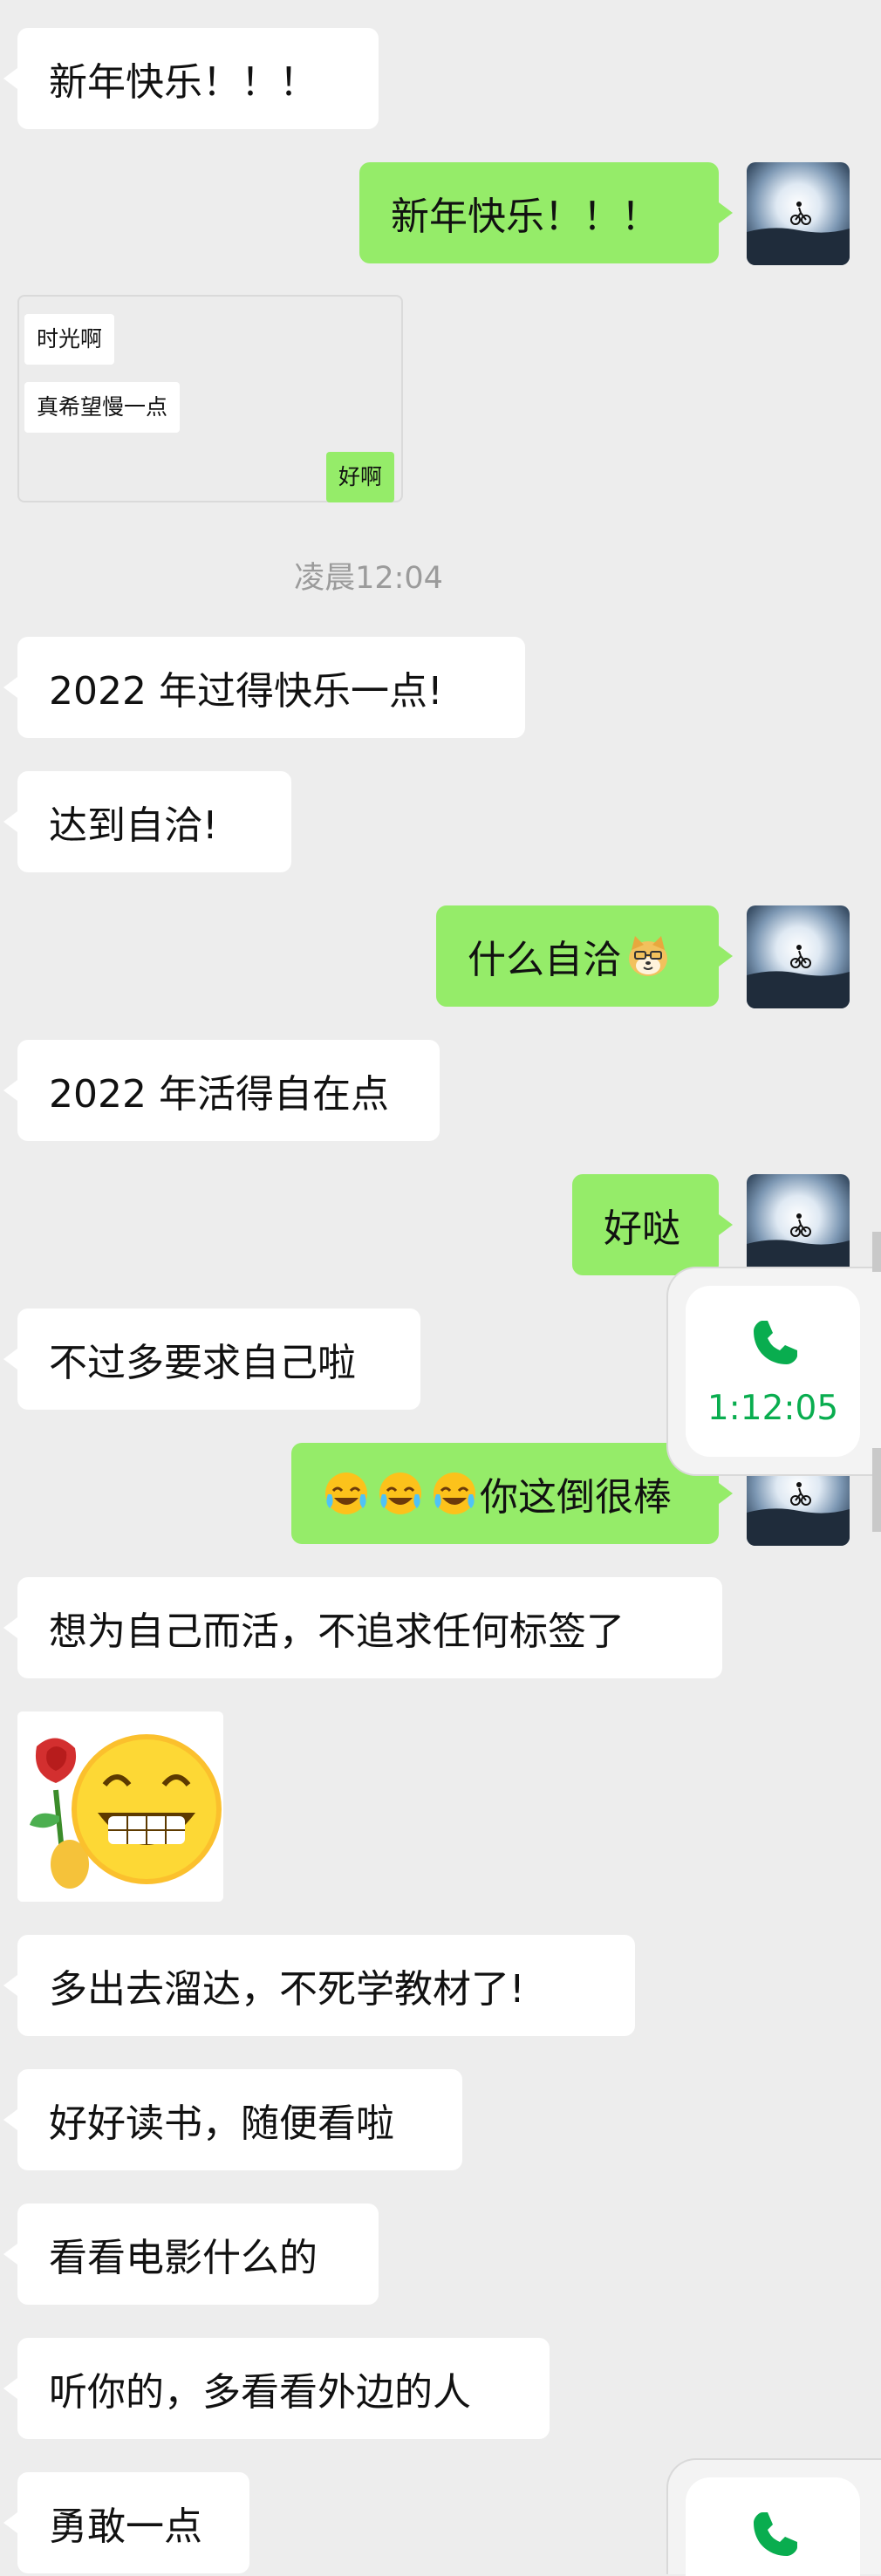  I want to click on doge-emoji-icon, so click(648, 956).